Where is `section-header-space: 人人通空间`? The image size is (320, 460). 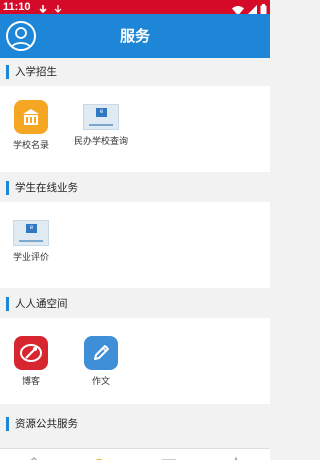 section-header-space: 人人通空间 is located at coordinates (135, 304).